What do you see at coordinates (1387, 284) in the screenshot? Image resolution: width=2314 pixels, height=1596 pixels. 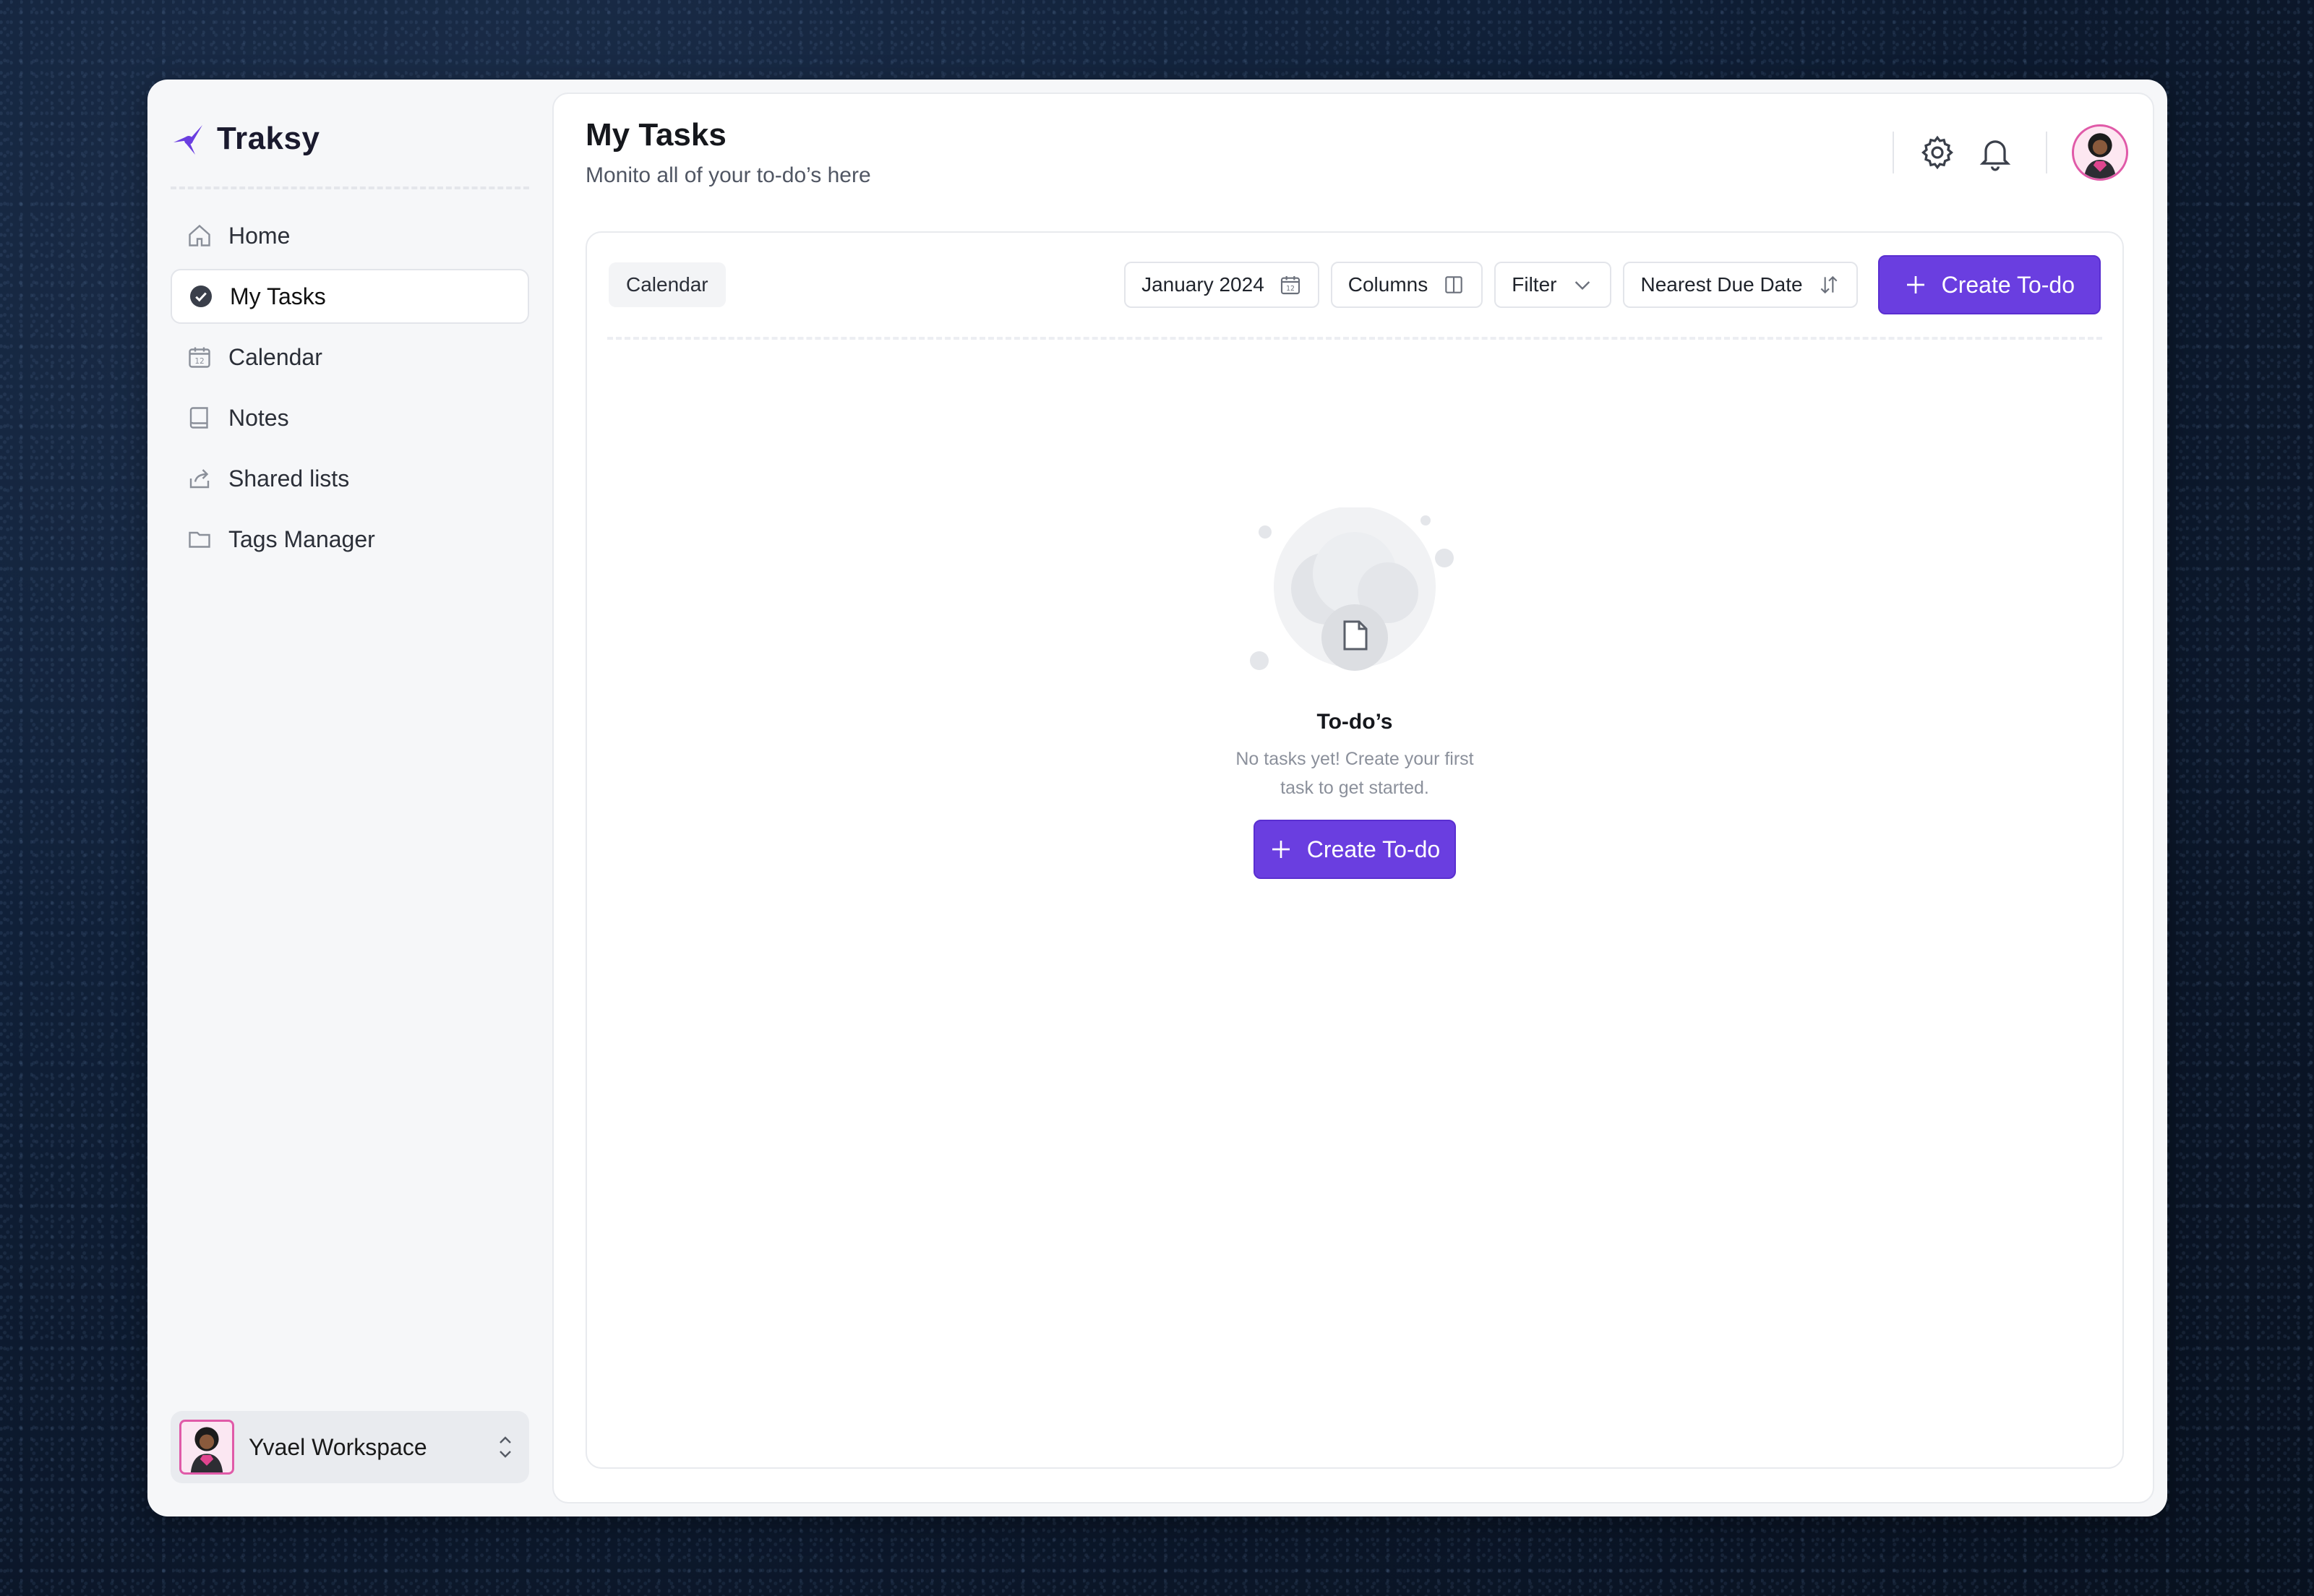 I see `columns-label: Columns` at bounding box center [1387, 284].